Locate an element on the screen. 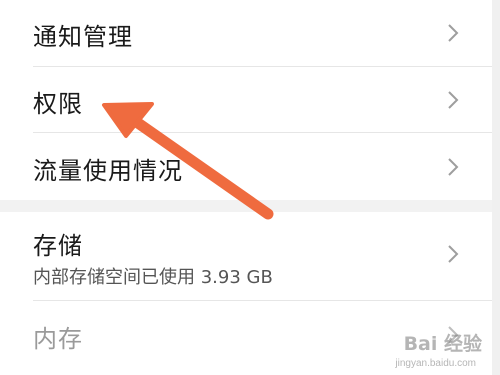  watermark-text: Bai 经验 is located at coordinates (442, 344).